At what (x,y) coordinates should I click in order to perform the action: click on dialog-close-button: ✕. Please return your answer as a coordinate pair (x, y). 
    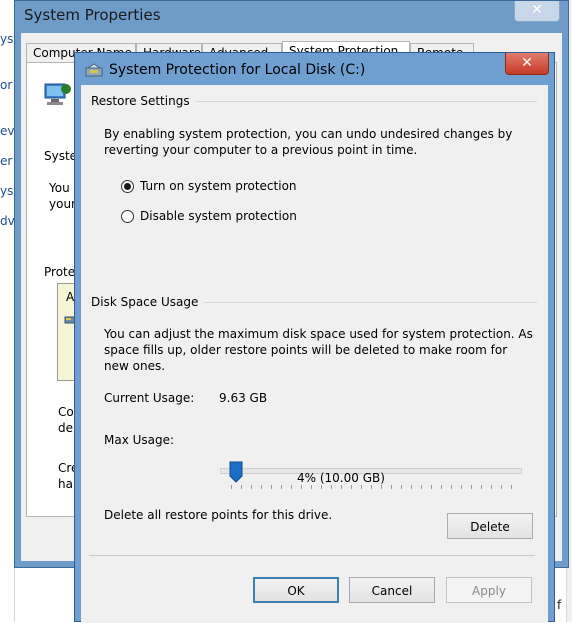
    Looking at the image, I should click on (527, 64).